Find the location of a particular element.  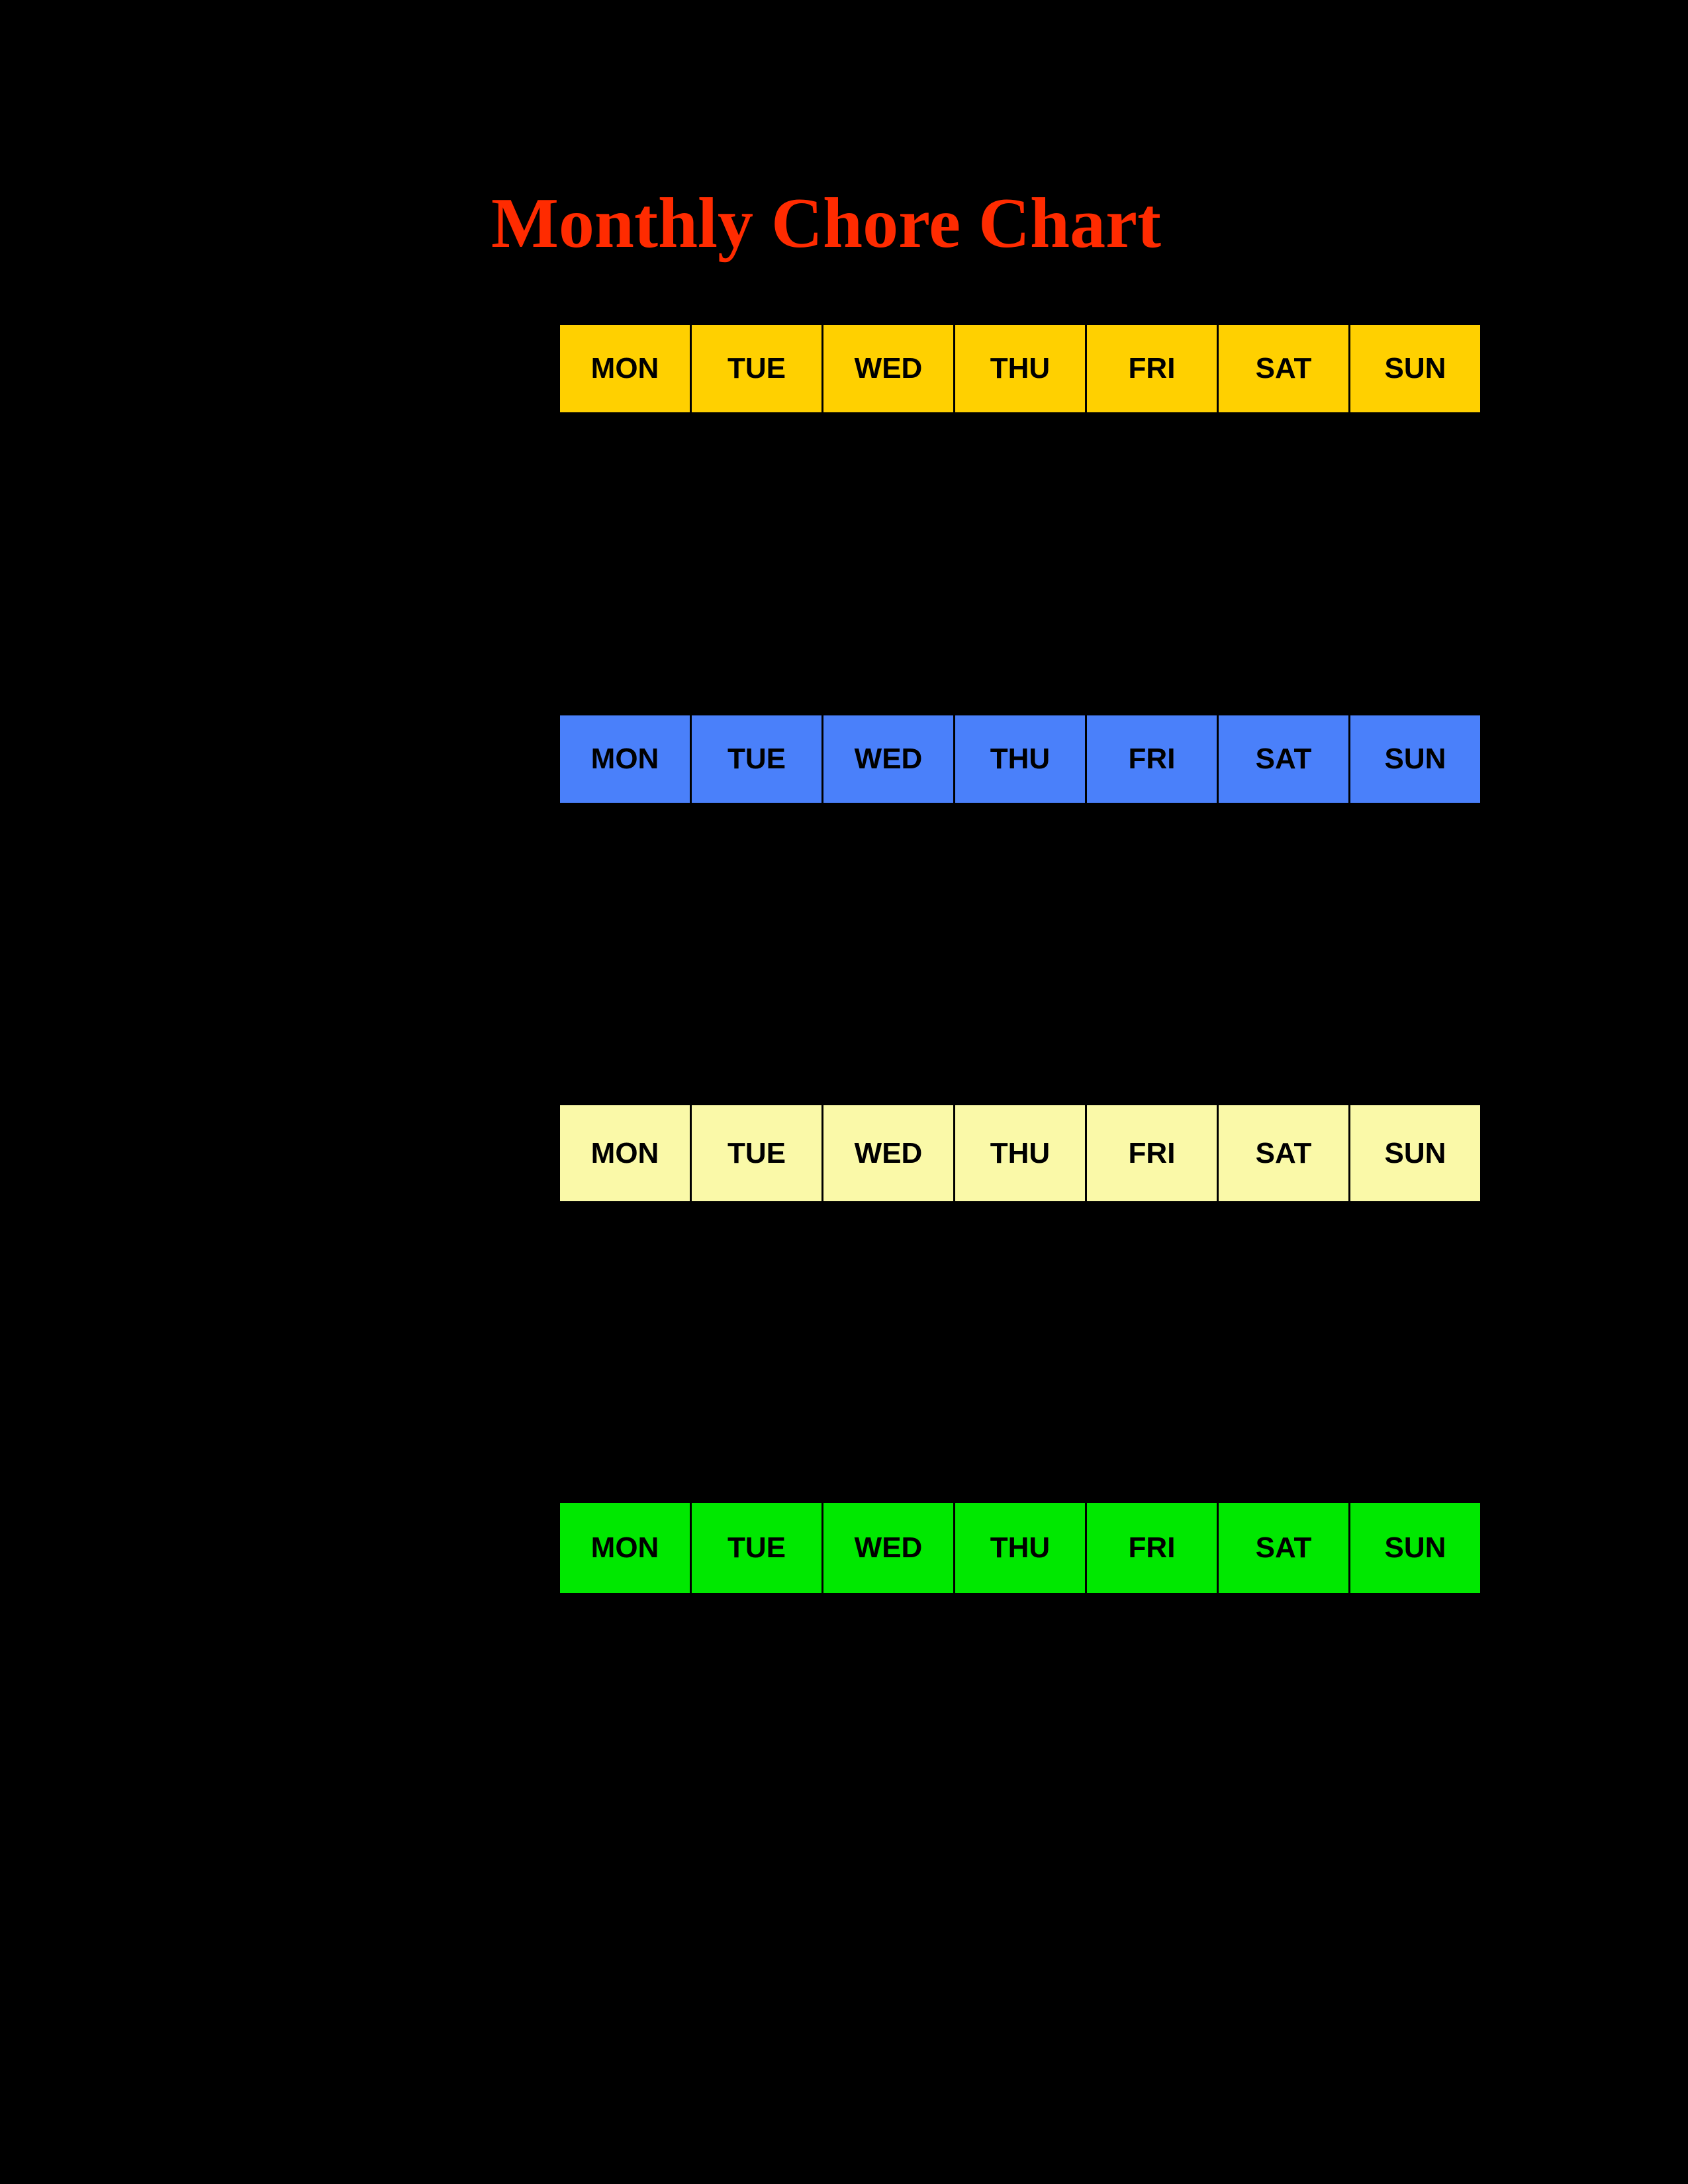

page-title: Monthly Chore Chart is located at coordinates (826, 224).